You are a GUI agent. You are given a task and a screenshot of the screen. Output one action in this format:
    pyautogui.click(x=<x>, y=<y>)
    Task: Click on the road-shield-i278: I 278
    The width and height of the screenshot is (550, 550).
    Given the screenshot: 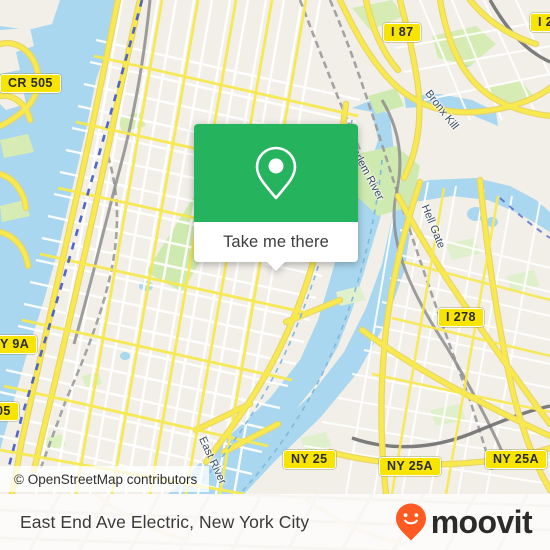 What is the action you would take?
    pyautogui.click(x=461, y=317)
    